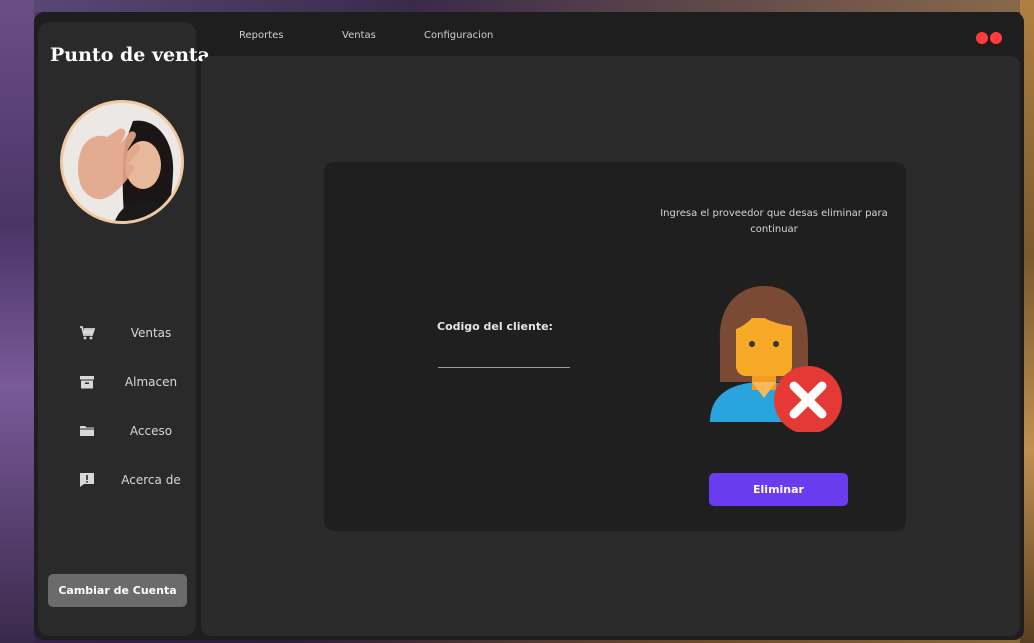 The image size is (1034, 643). What do you see at coordinates (87, 480) in the screenshot?
I see `alert-message-icon` at bounding box center [87, 480].